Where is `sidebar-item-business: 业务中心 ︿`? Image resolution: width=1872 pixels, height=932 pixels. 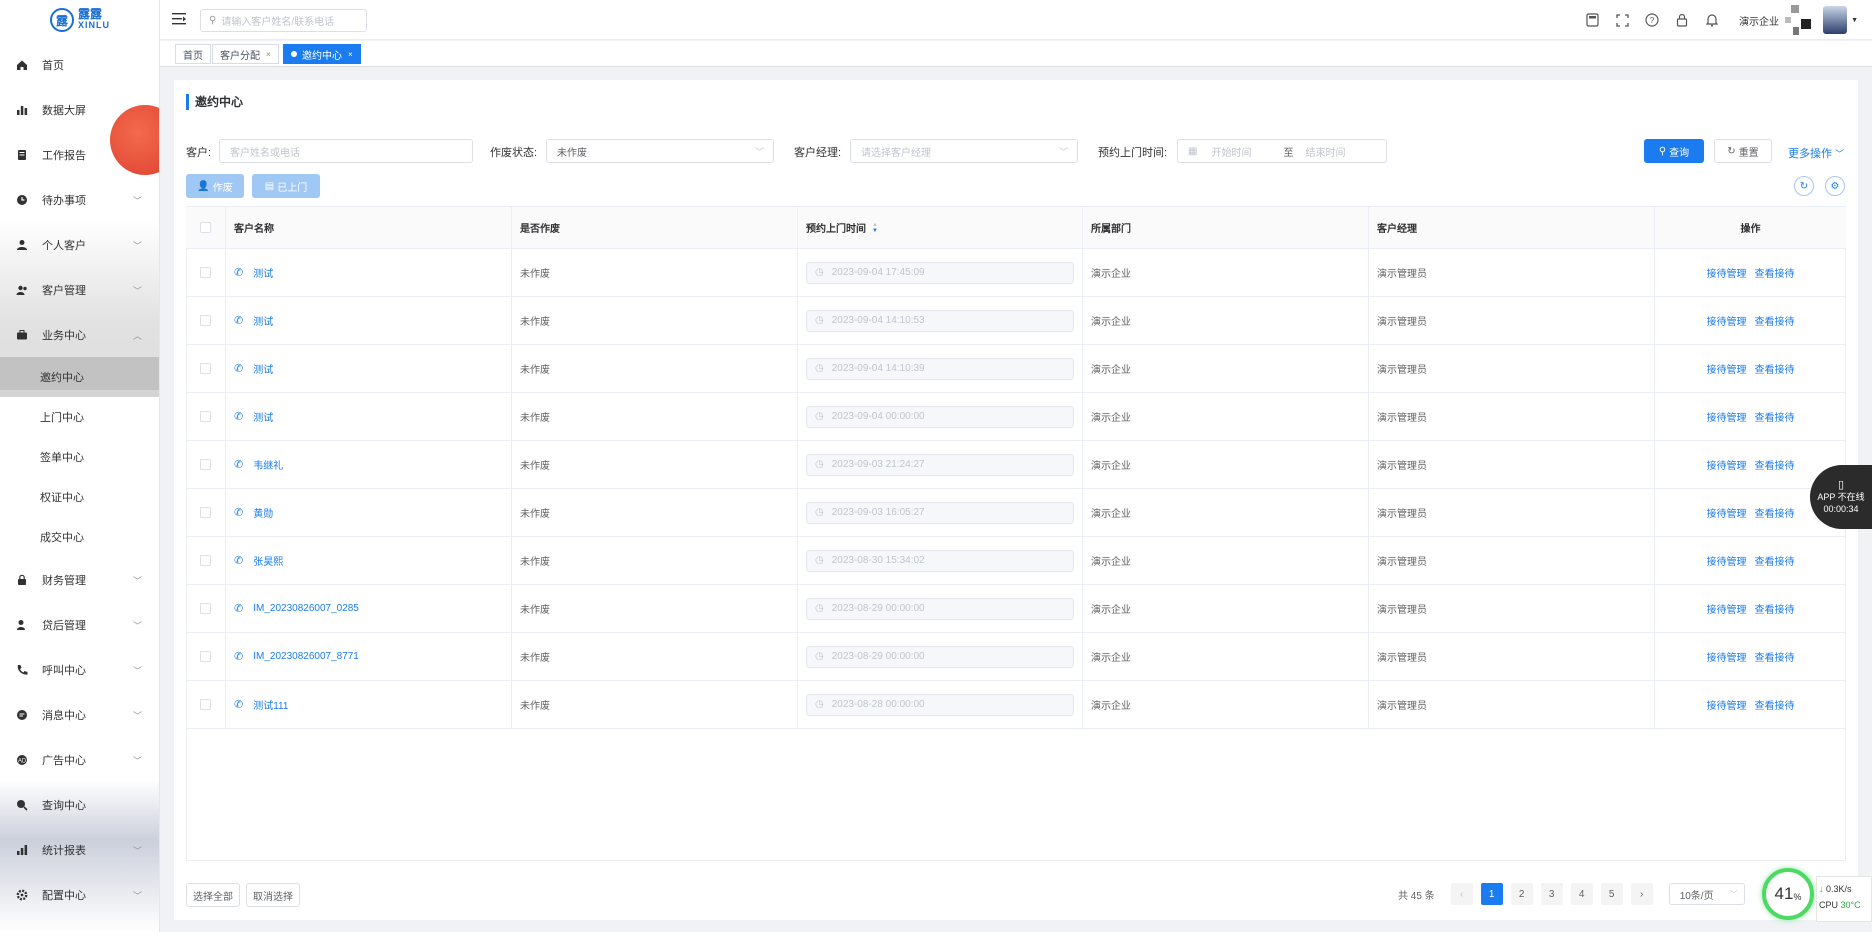
sidebar-item-business: 业务中心 ︿ is located at coordinates (79, 334).